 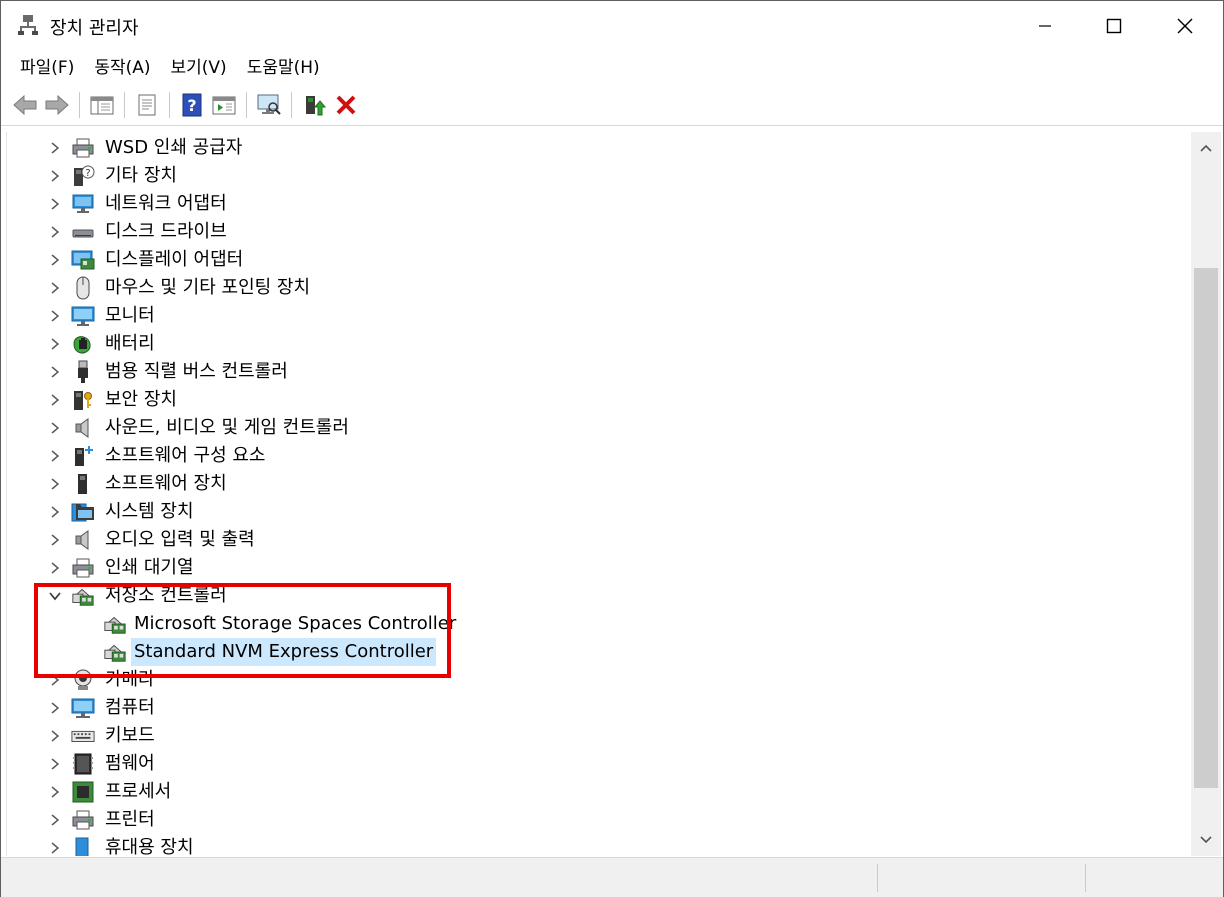 What do you see at coordinates (149, 567) in the screenshot?
I see `tree-category-label: 인쇄 대기열` at bounding box center [149, 567].